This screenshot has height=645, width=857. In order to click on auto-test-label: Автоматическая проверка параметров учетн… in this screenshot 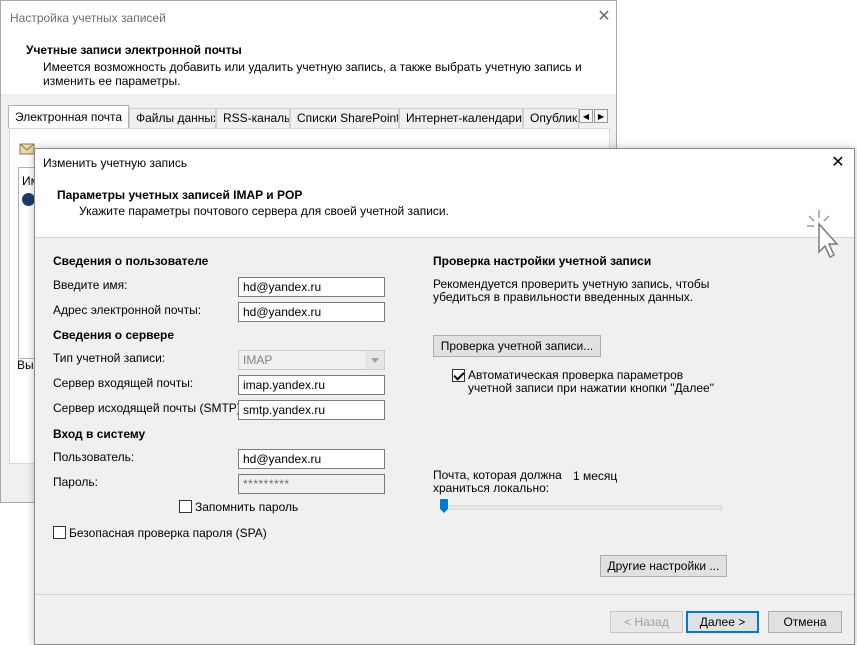, I will do `click(591, 381)`.